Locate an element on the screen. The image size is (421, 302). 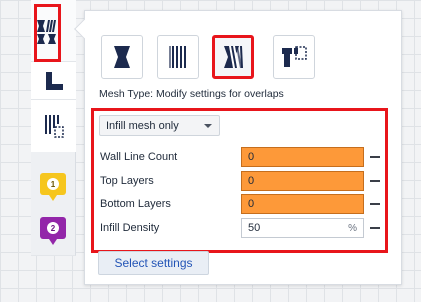
infill-density-value: 50 is located at coordinates (254, 228).